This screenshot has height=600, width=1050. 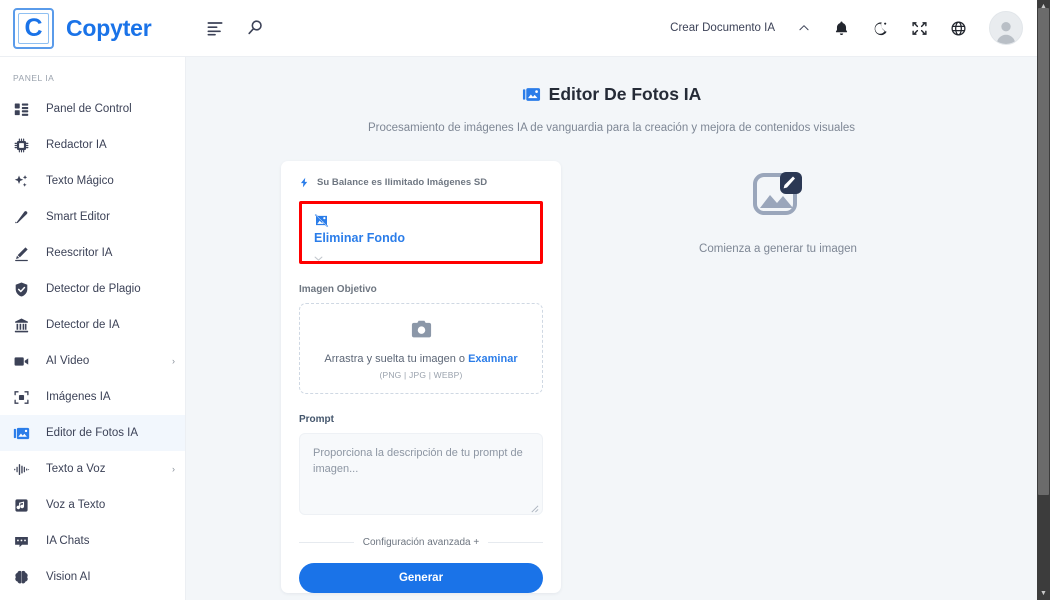 What do you see at coordinates (21, 109) in the screenshot?
I see `dashboard-icon` at bounding box center [21, 109].